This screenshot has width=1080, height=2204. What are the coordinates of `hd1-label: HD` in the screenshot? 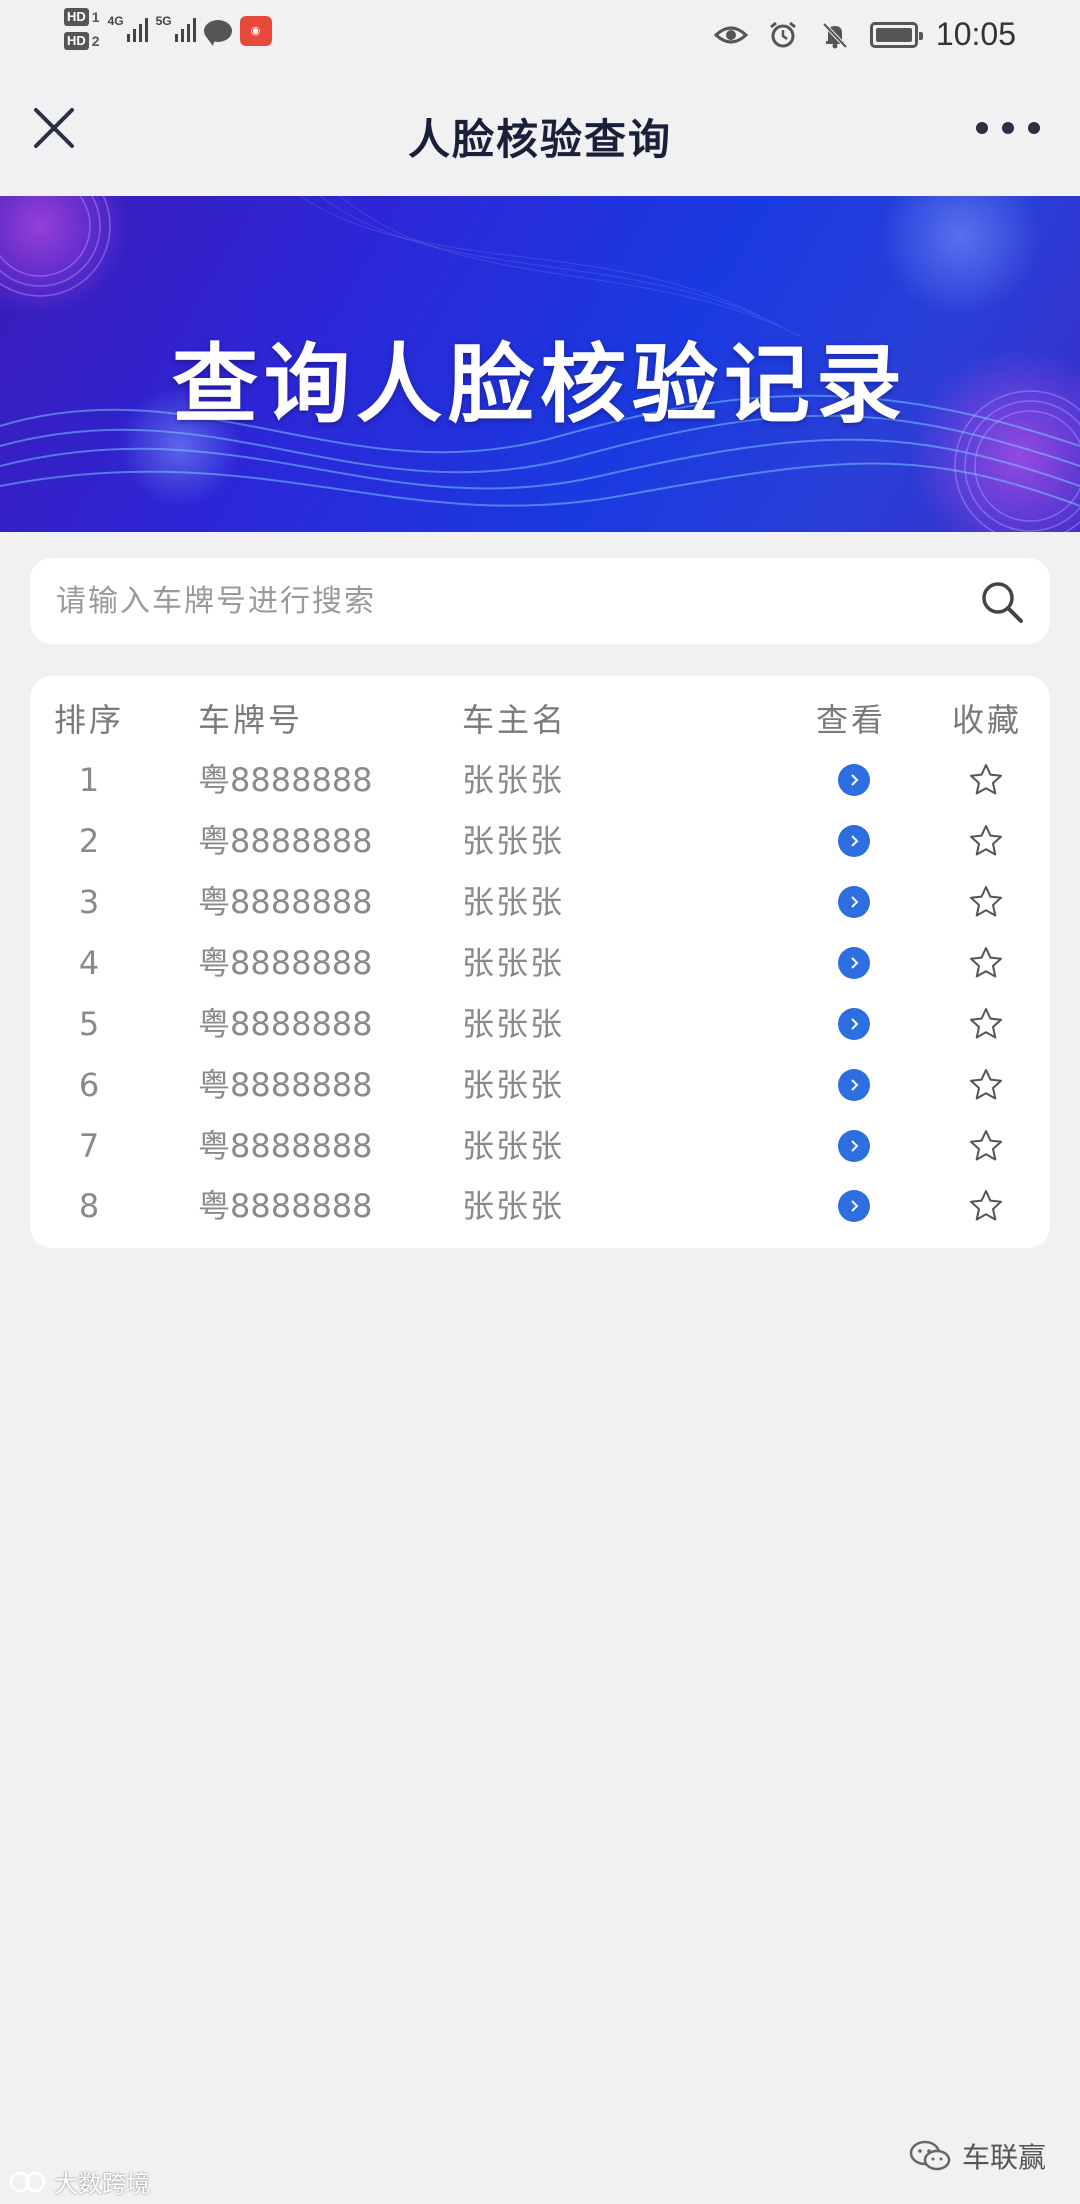 It's located at (76, 17).